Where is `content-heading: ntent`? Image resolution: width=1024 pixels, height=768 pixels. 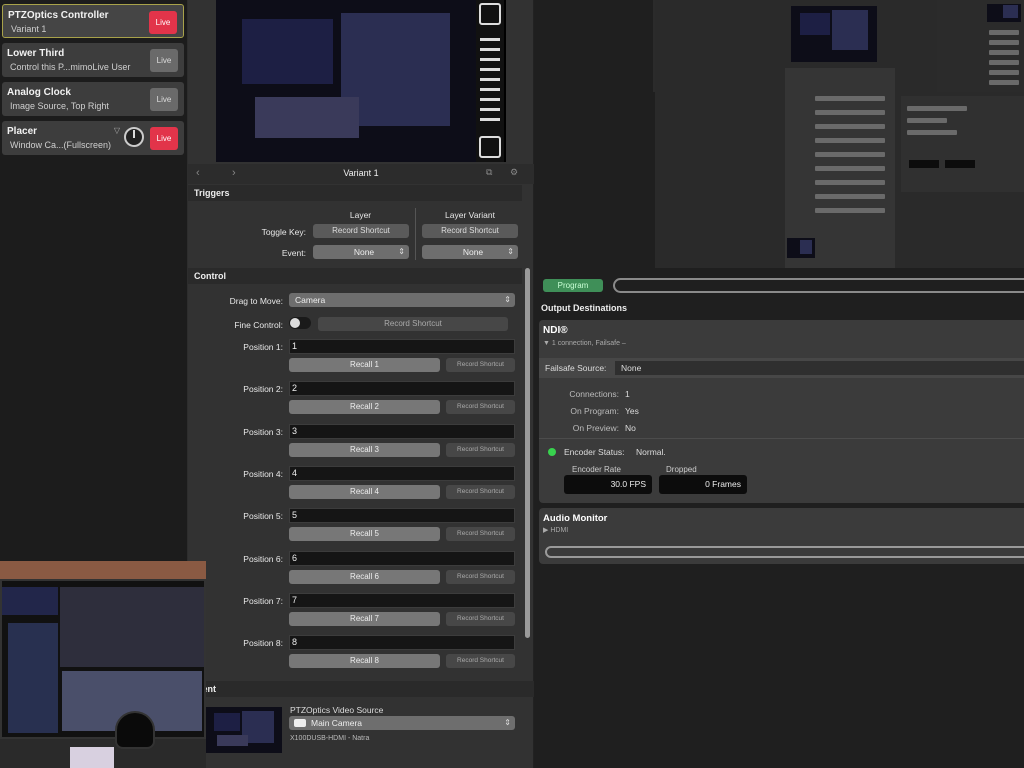
content-heading: ntent is located at coordinates (361, 689).